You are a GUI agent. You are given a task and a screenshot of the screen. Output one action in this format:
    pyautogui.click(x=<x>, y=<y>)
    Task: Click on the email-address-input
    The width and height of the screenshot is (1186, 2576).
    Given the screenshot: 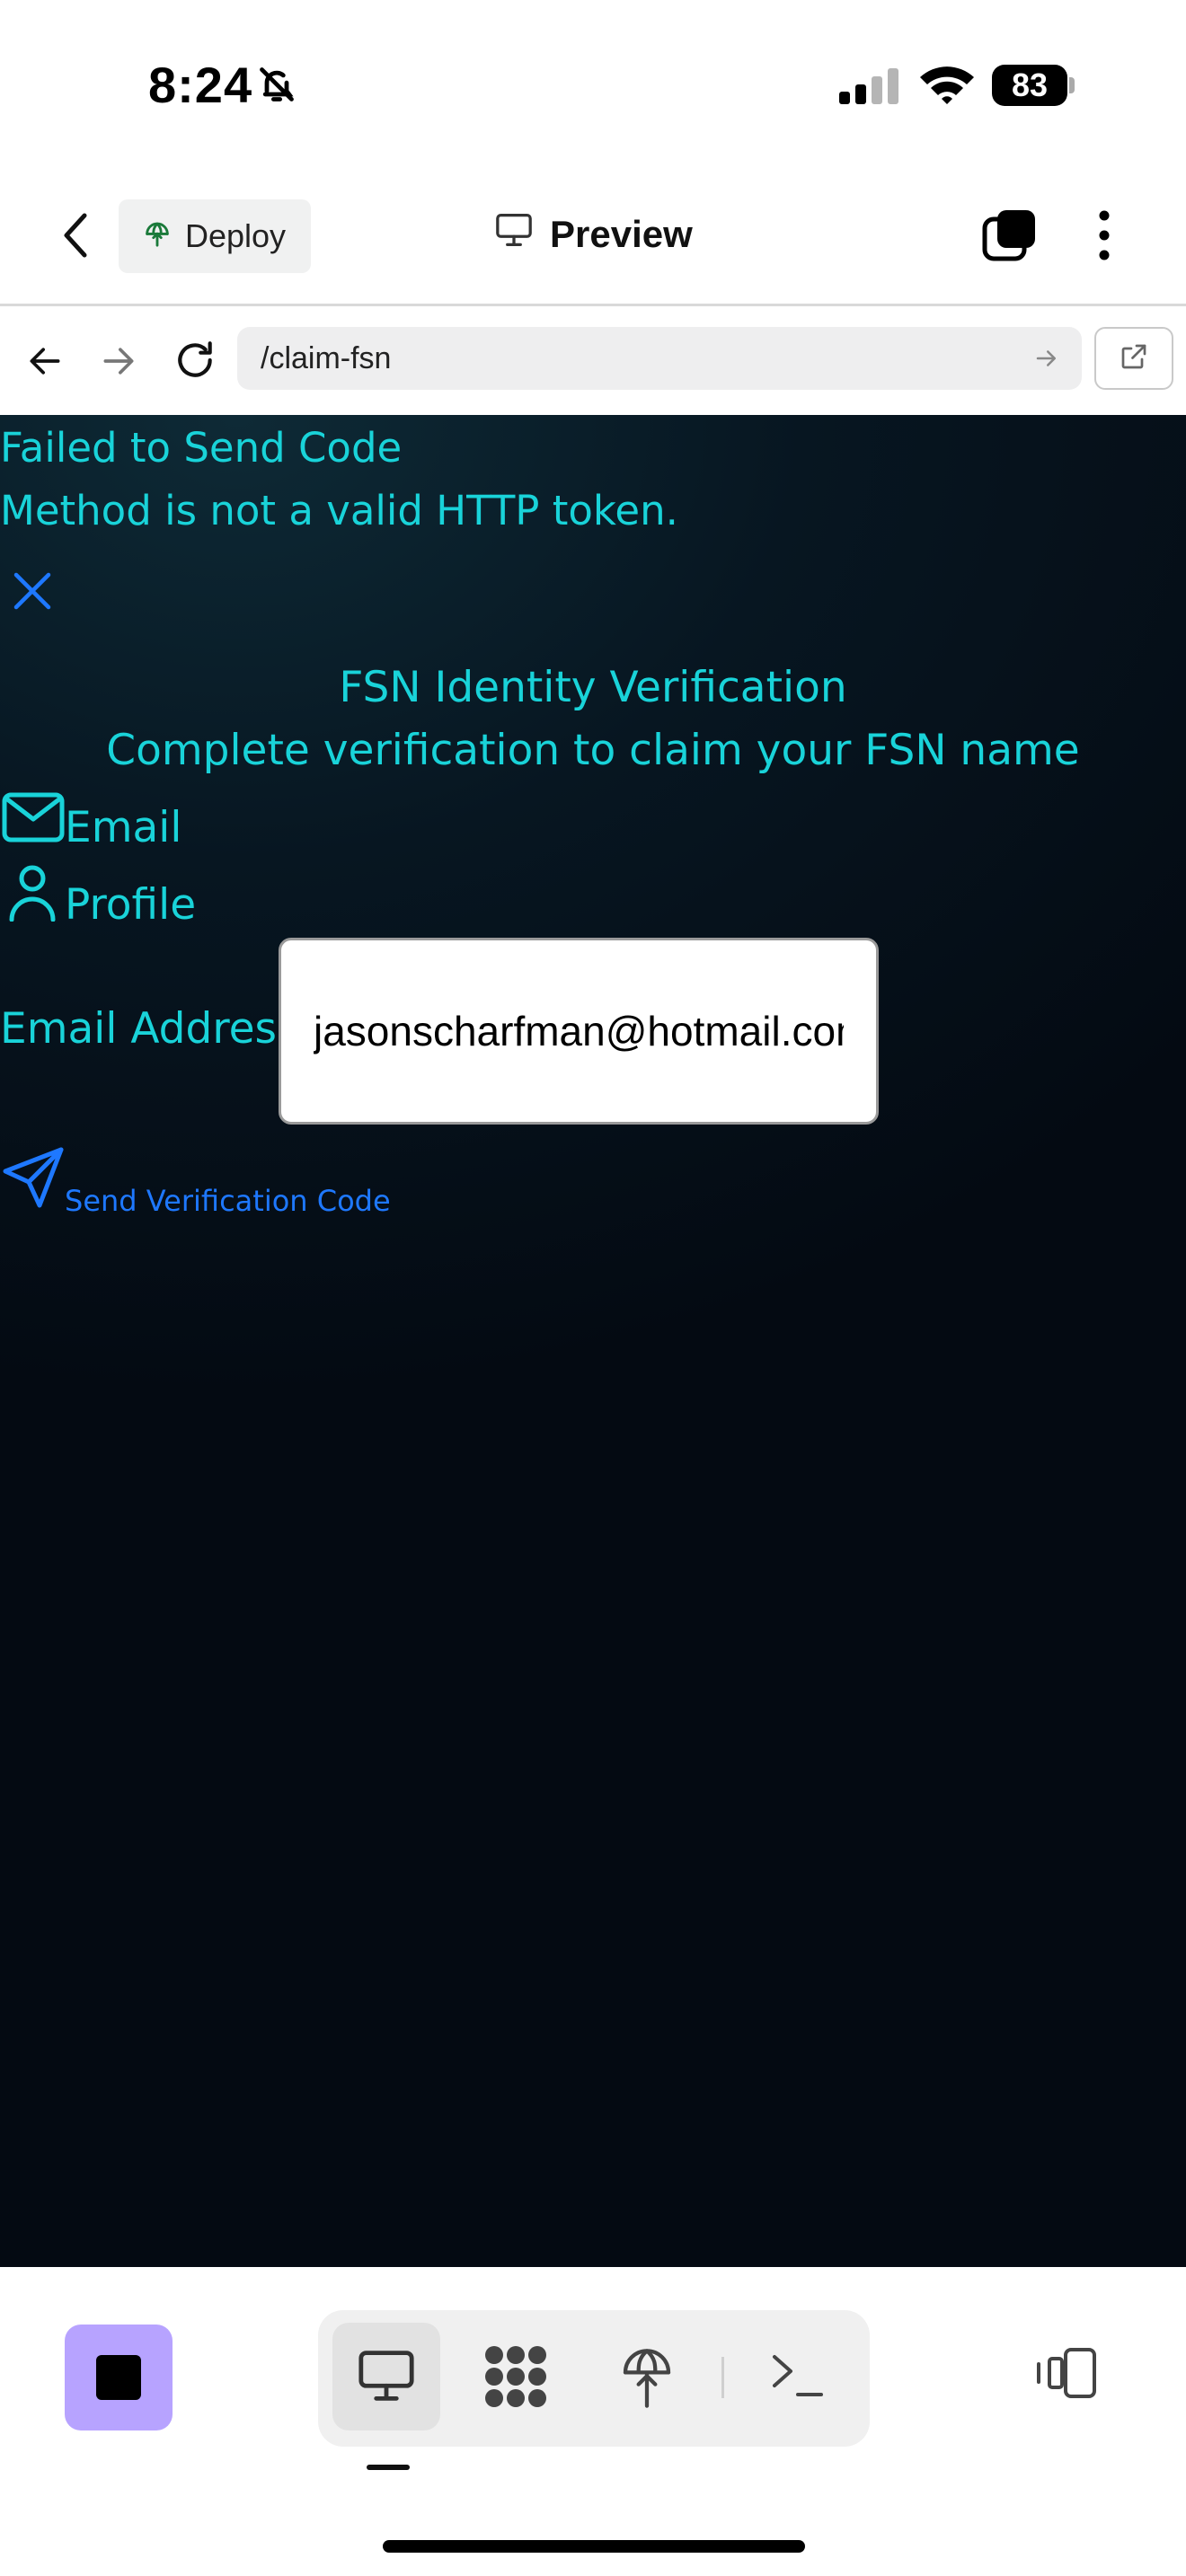 What is the action you would take?
    pyautogui.click(x=579, y=1031)
    